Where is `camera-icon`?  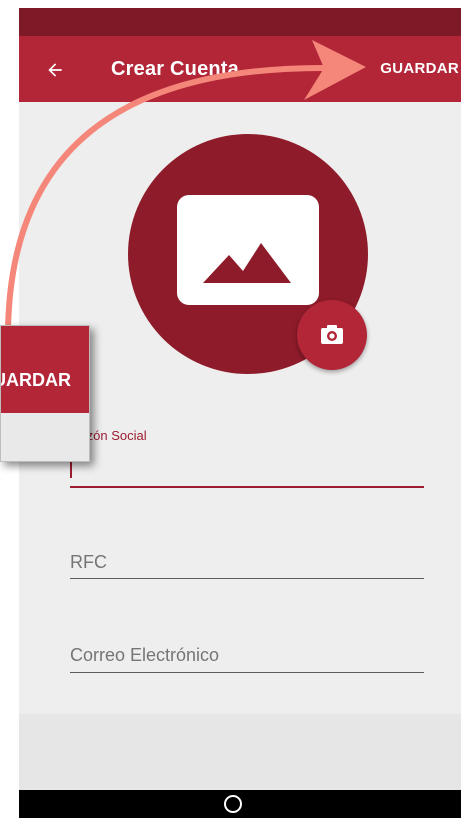
camera-icon is located at coordinates (332, 334).